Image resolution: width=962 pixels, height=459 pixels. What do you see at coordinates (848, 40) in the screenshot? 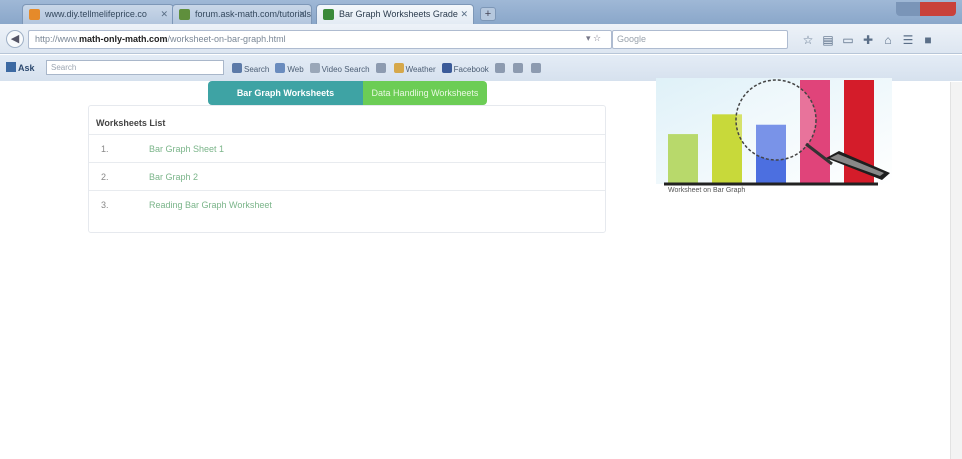
I see `download-icon: ▭` at bounding box center [848, 40].